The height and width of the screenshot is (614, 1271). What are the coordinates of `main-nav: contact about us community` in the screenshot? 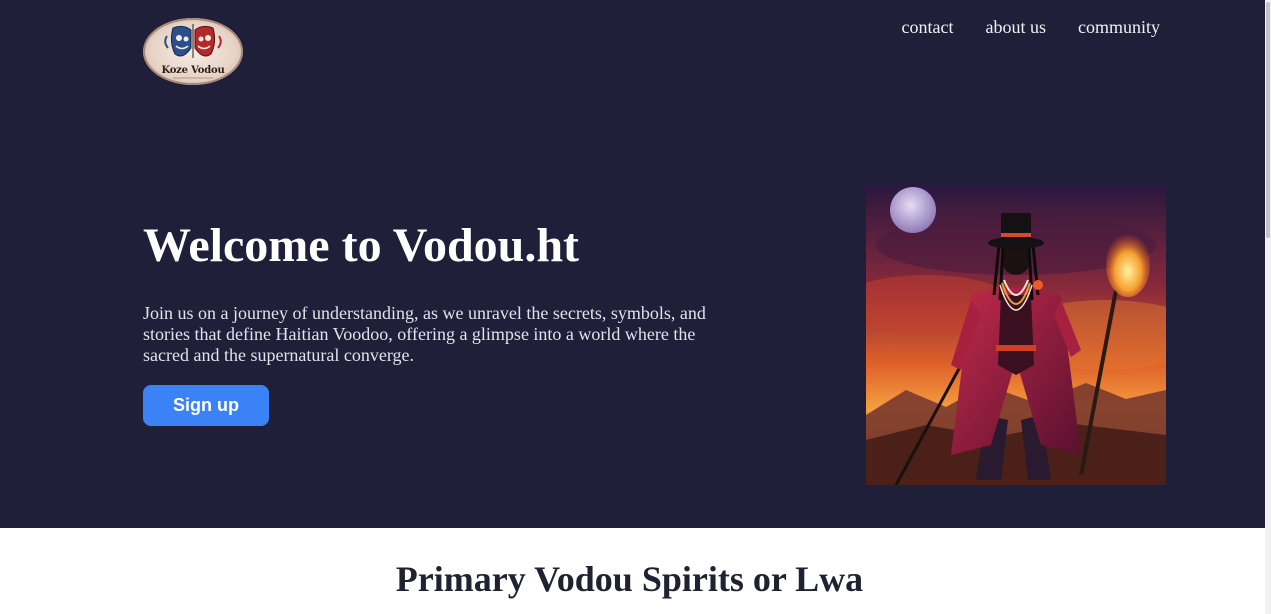 It's located at (1031, 27).